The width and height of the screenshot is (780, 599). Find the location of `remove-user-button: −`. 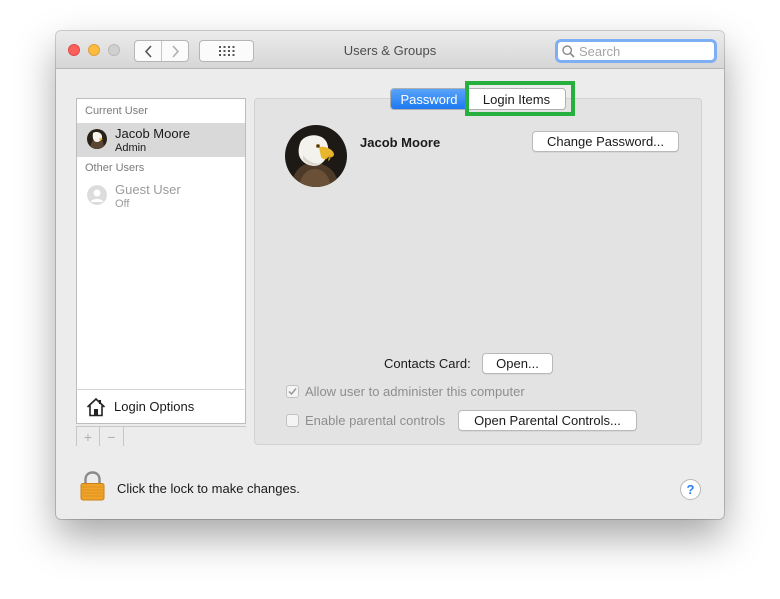

remove-user-button: − is located at coordinates (112, 436).